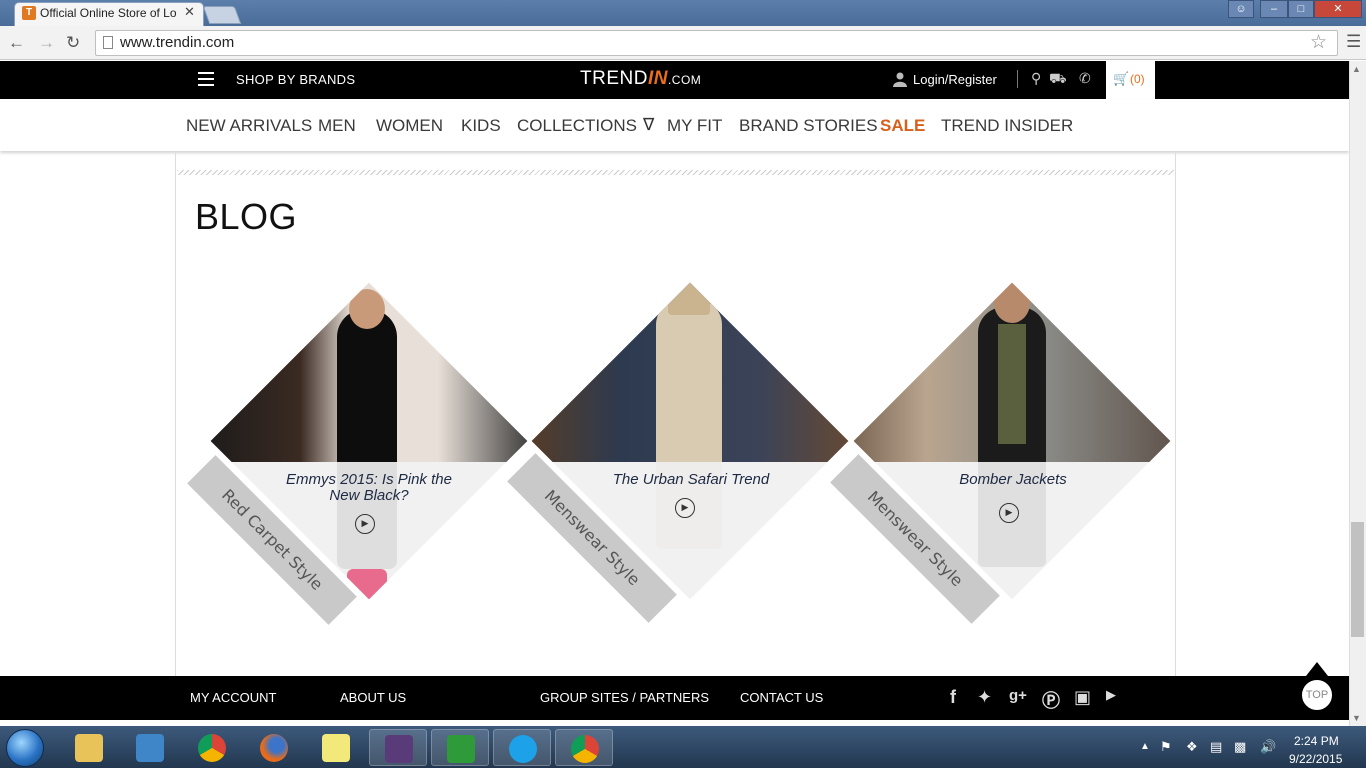  I want to click on tab-close-icon: ✕, so click(189, 12).